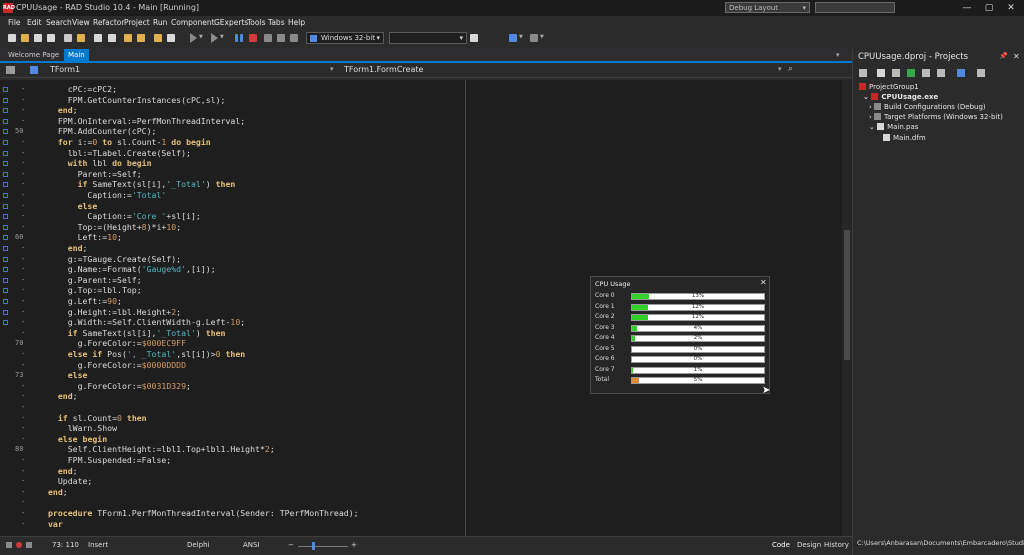  Describe the element at coordinates (51, 38) in the screenshot. I see `save-all-icon` at that location.